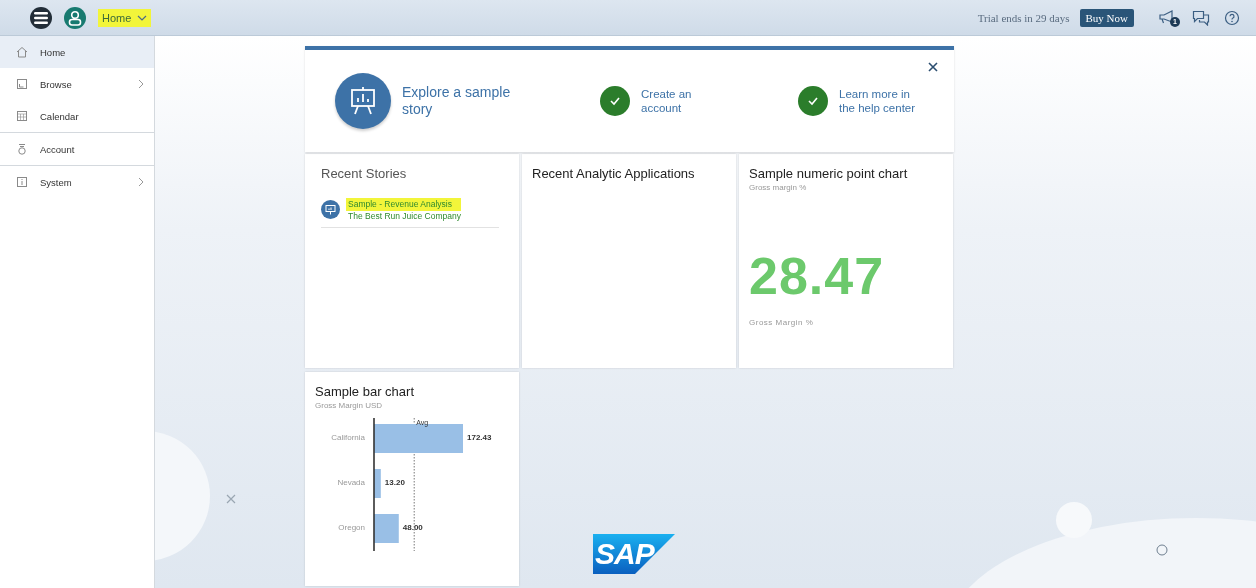 The image size is (1256, 588). I want to click on story-subtitle: The Best Run Juice Company, so click(404, 216).